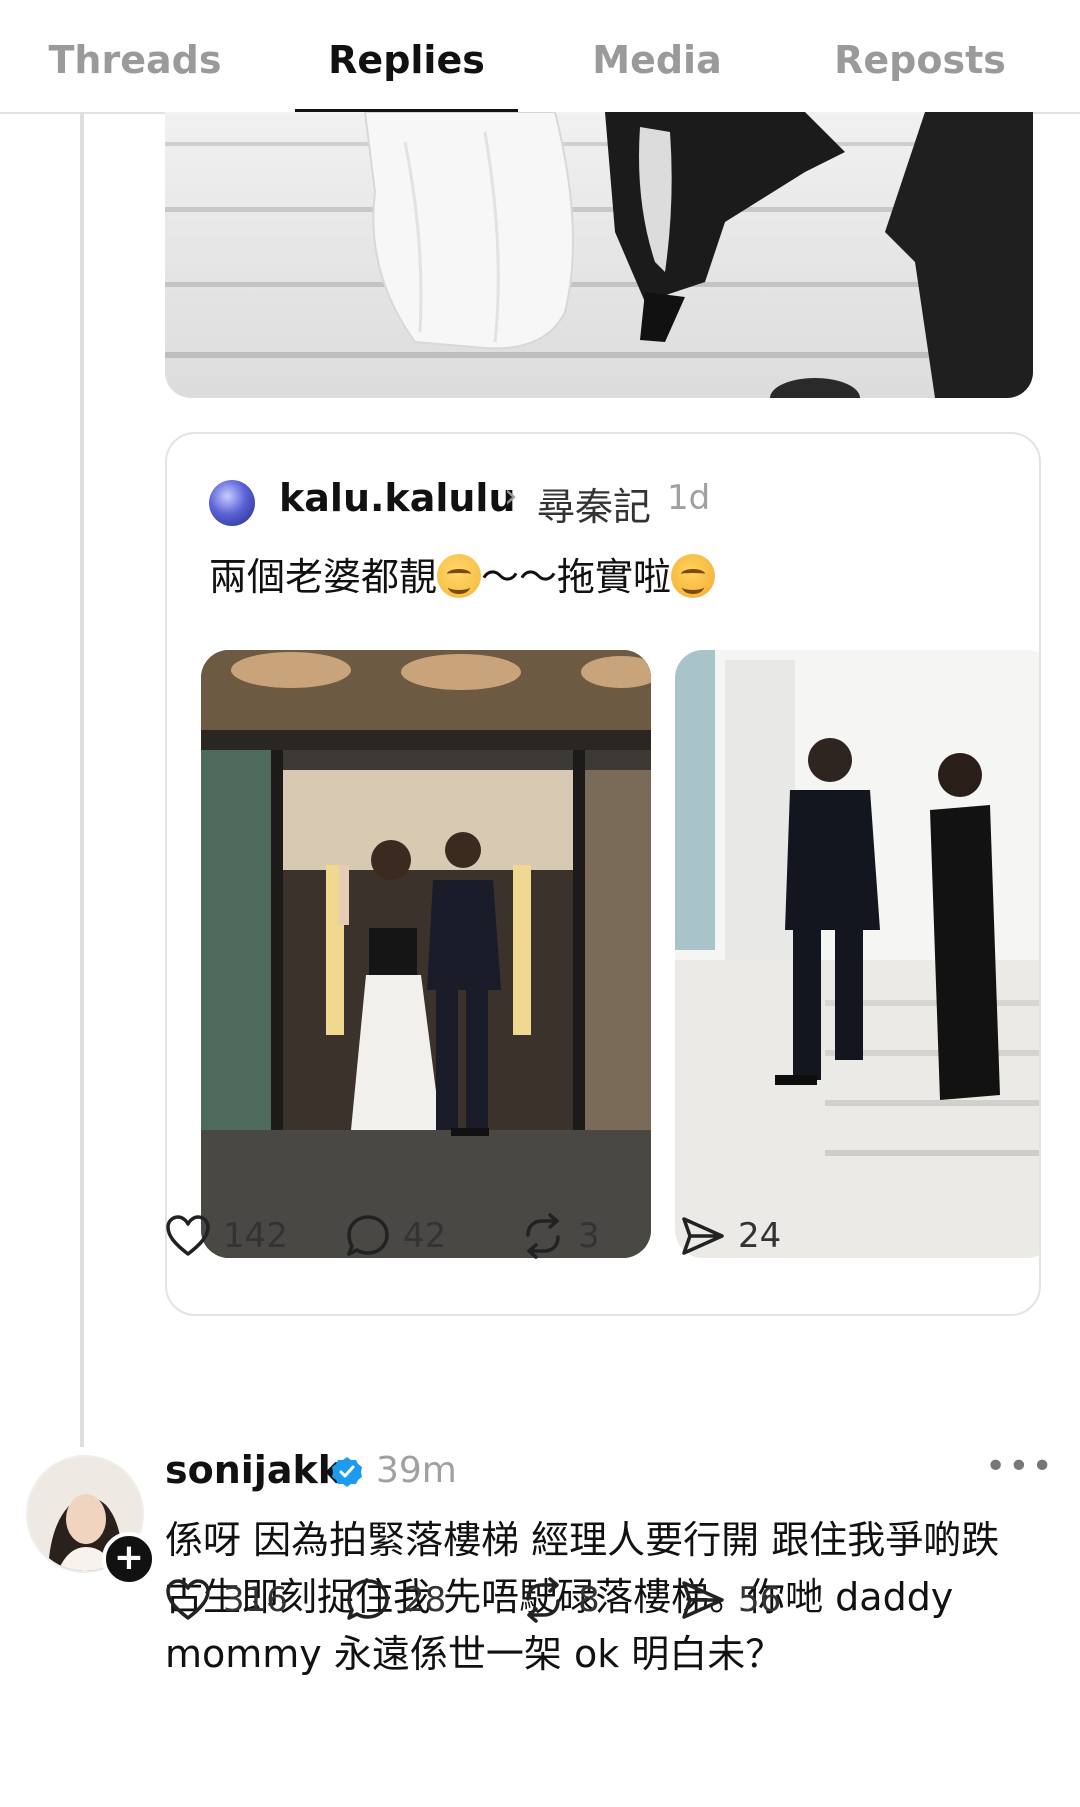 The image size is (1080, 1807). I want to click on repost-button: 3, so click(560, 1236).